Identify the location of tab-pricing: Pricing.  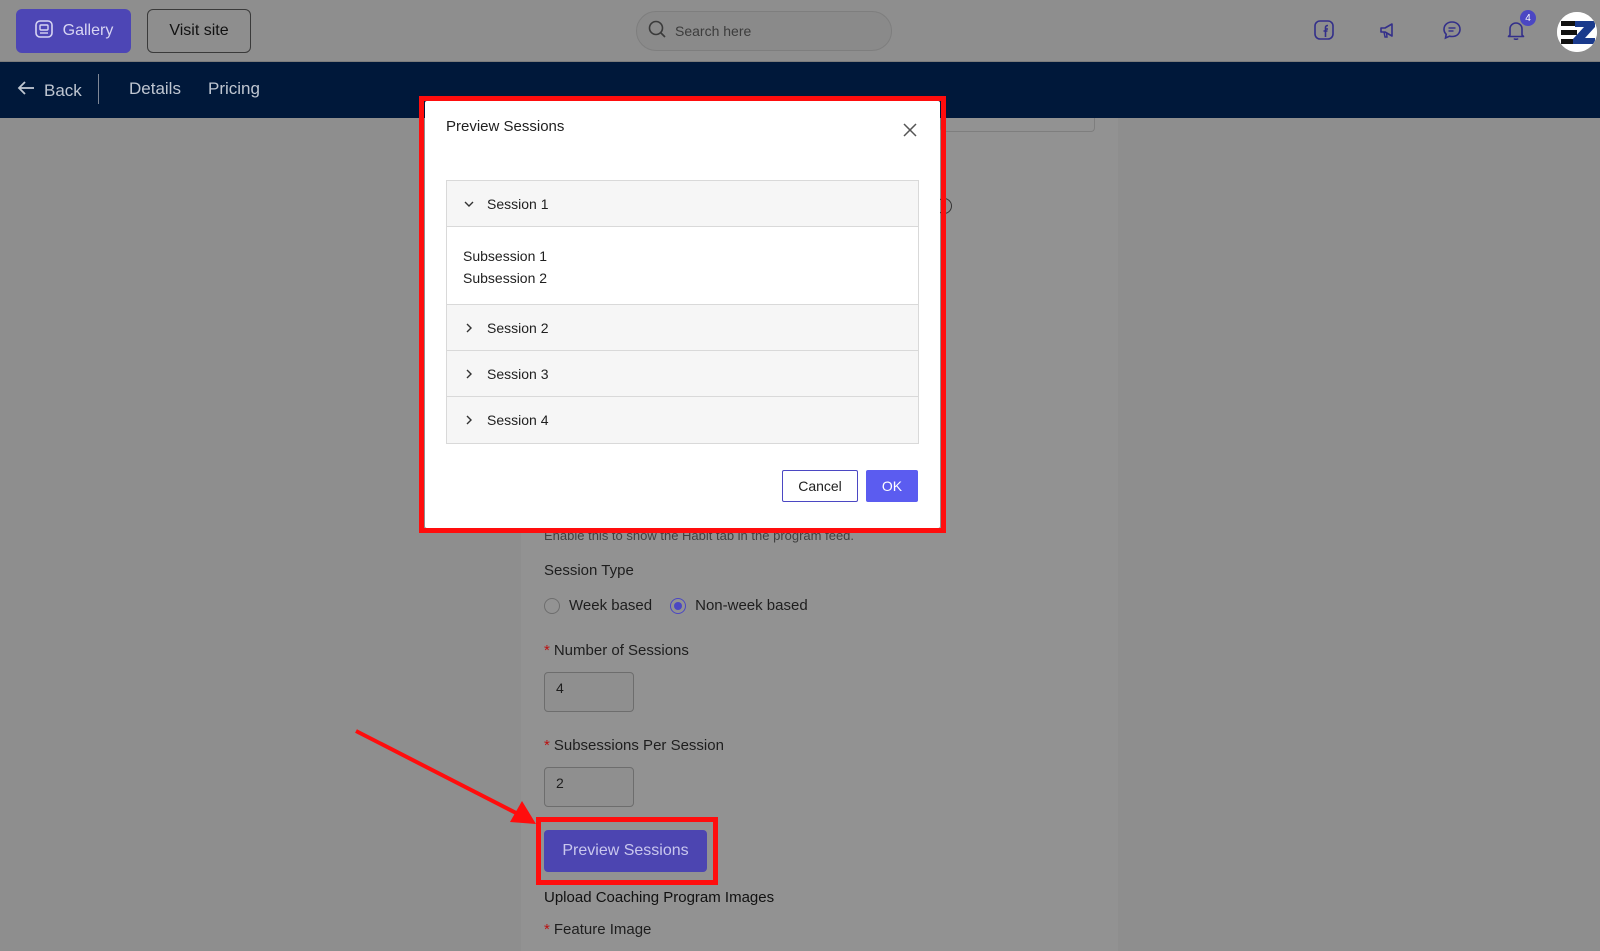
(234, 89).